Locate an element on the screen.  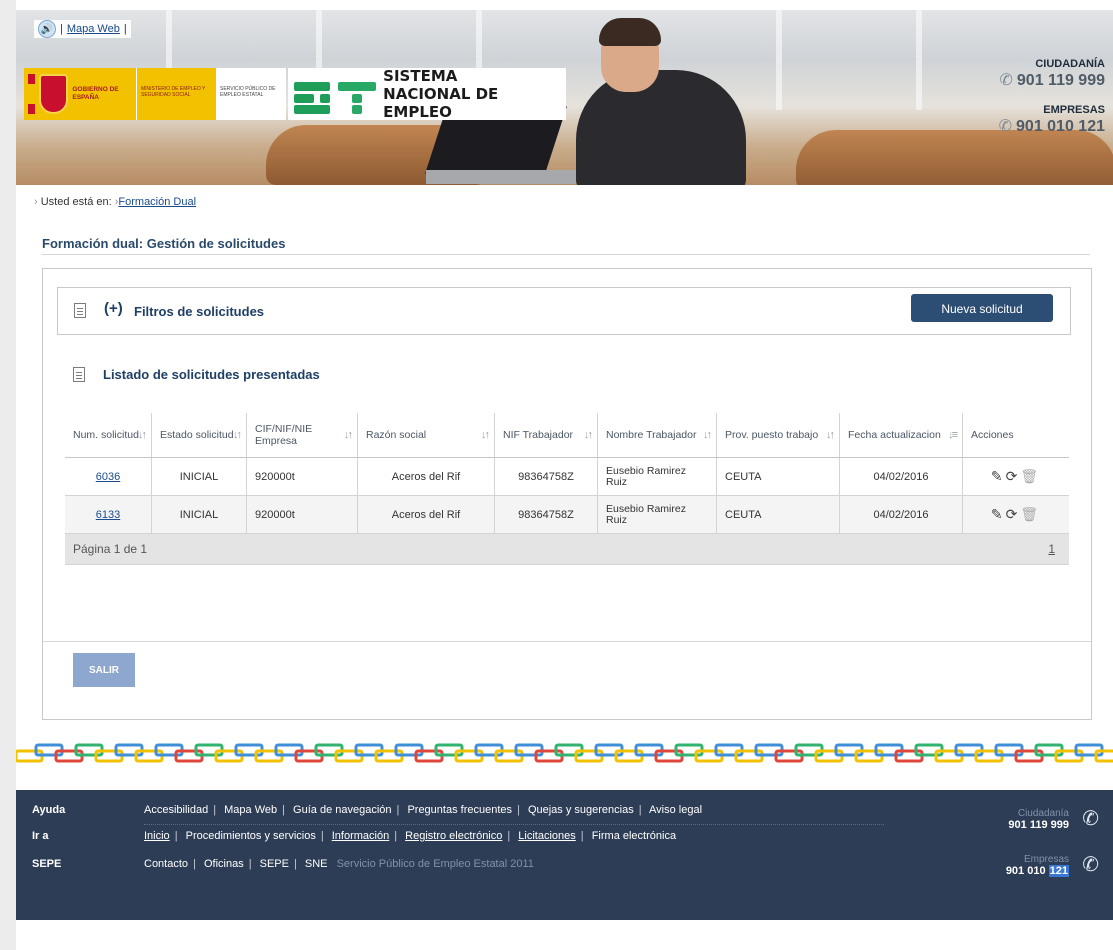
footer-link-preguntas-frecuentes: Preguntas frecuentes is located at coordinates (459, 810).